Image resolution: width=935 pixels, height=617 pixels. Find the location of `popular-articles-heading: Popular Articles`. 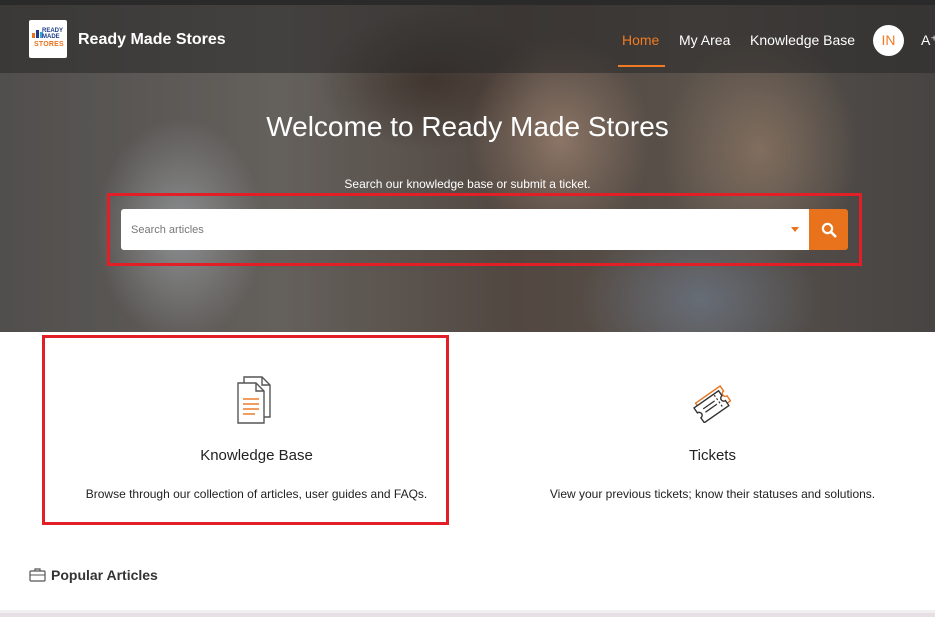

popular-articles-heading: Popular Articles is located at coordinates (104, 575).